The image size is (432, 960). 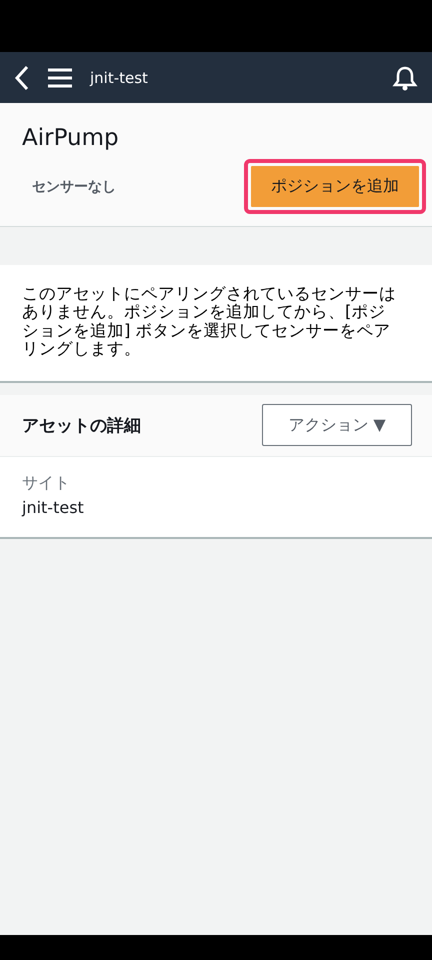 I want to click on add-position-button: ポジションを追加, so click(x=335, y=186).